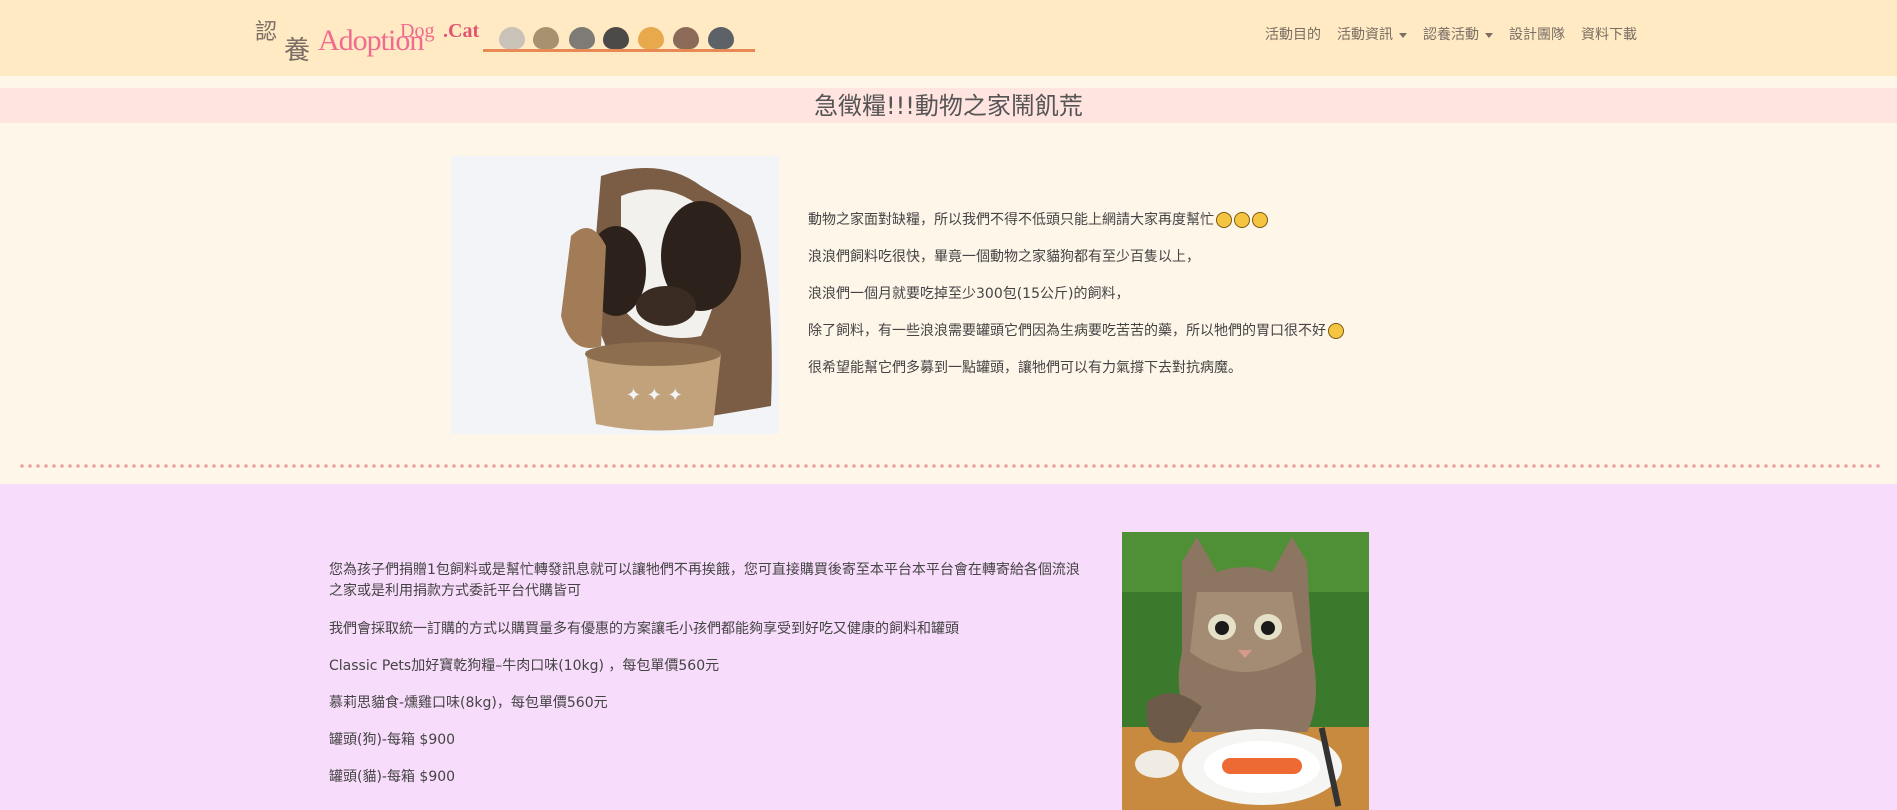 Image resolution: width=1897 pixels, height=810 pixels. I want to click on cat-illustration, so click(1245, 671).